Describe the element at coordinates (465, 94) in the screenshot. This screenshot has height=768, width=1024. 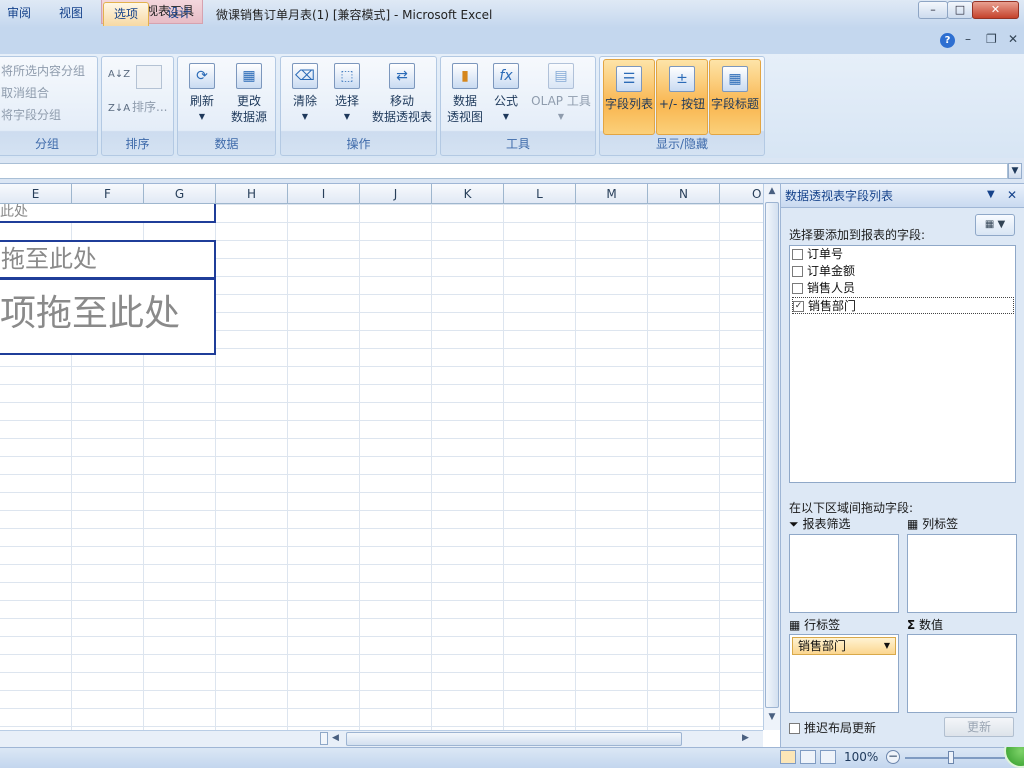
I see `pivot-chart-button: ▮ 数据 透视图` at that location.